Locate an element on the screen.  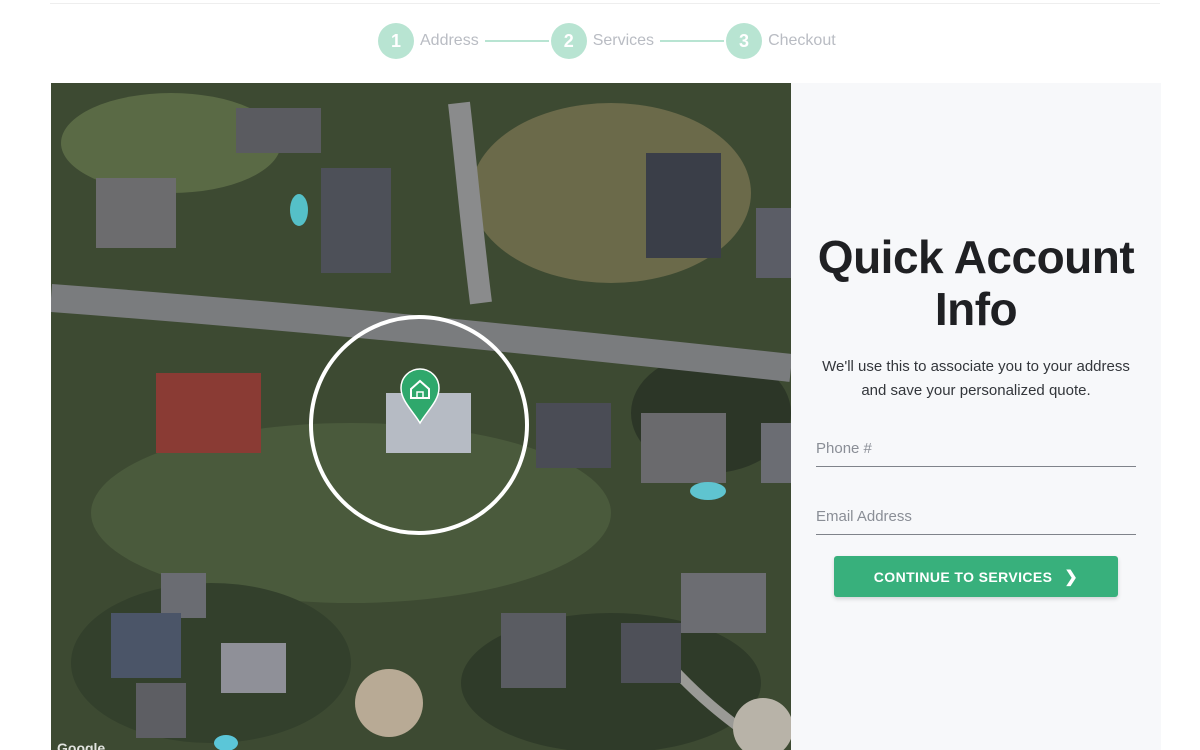
email-field is located at coordinates (976, 517).